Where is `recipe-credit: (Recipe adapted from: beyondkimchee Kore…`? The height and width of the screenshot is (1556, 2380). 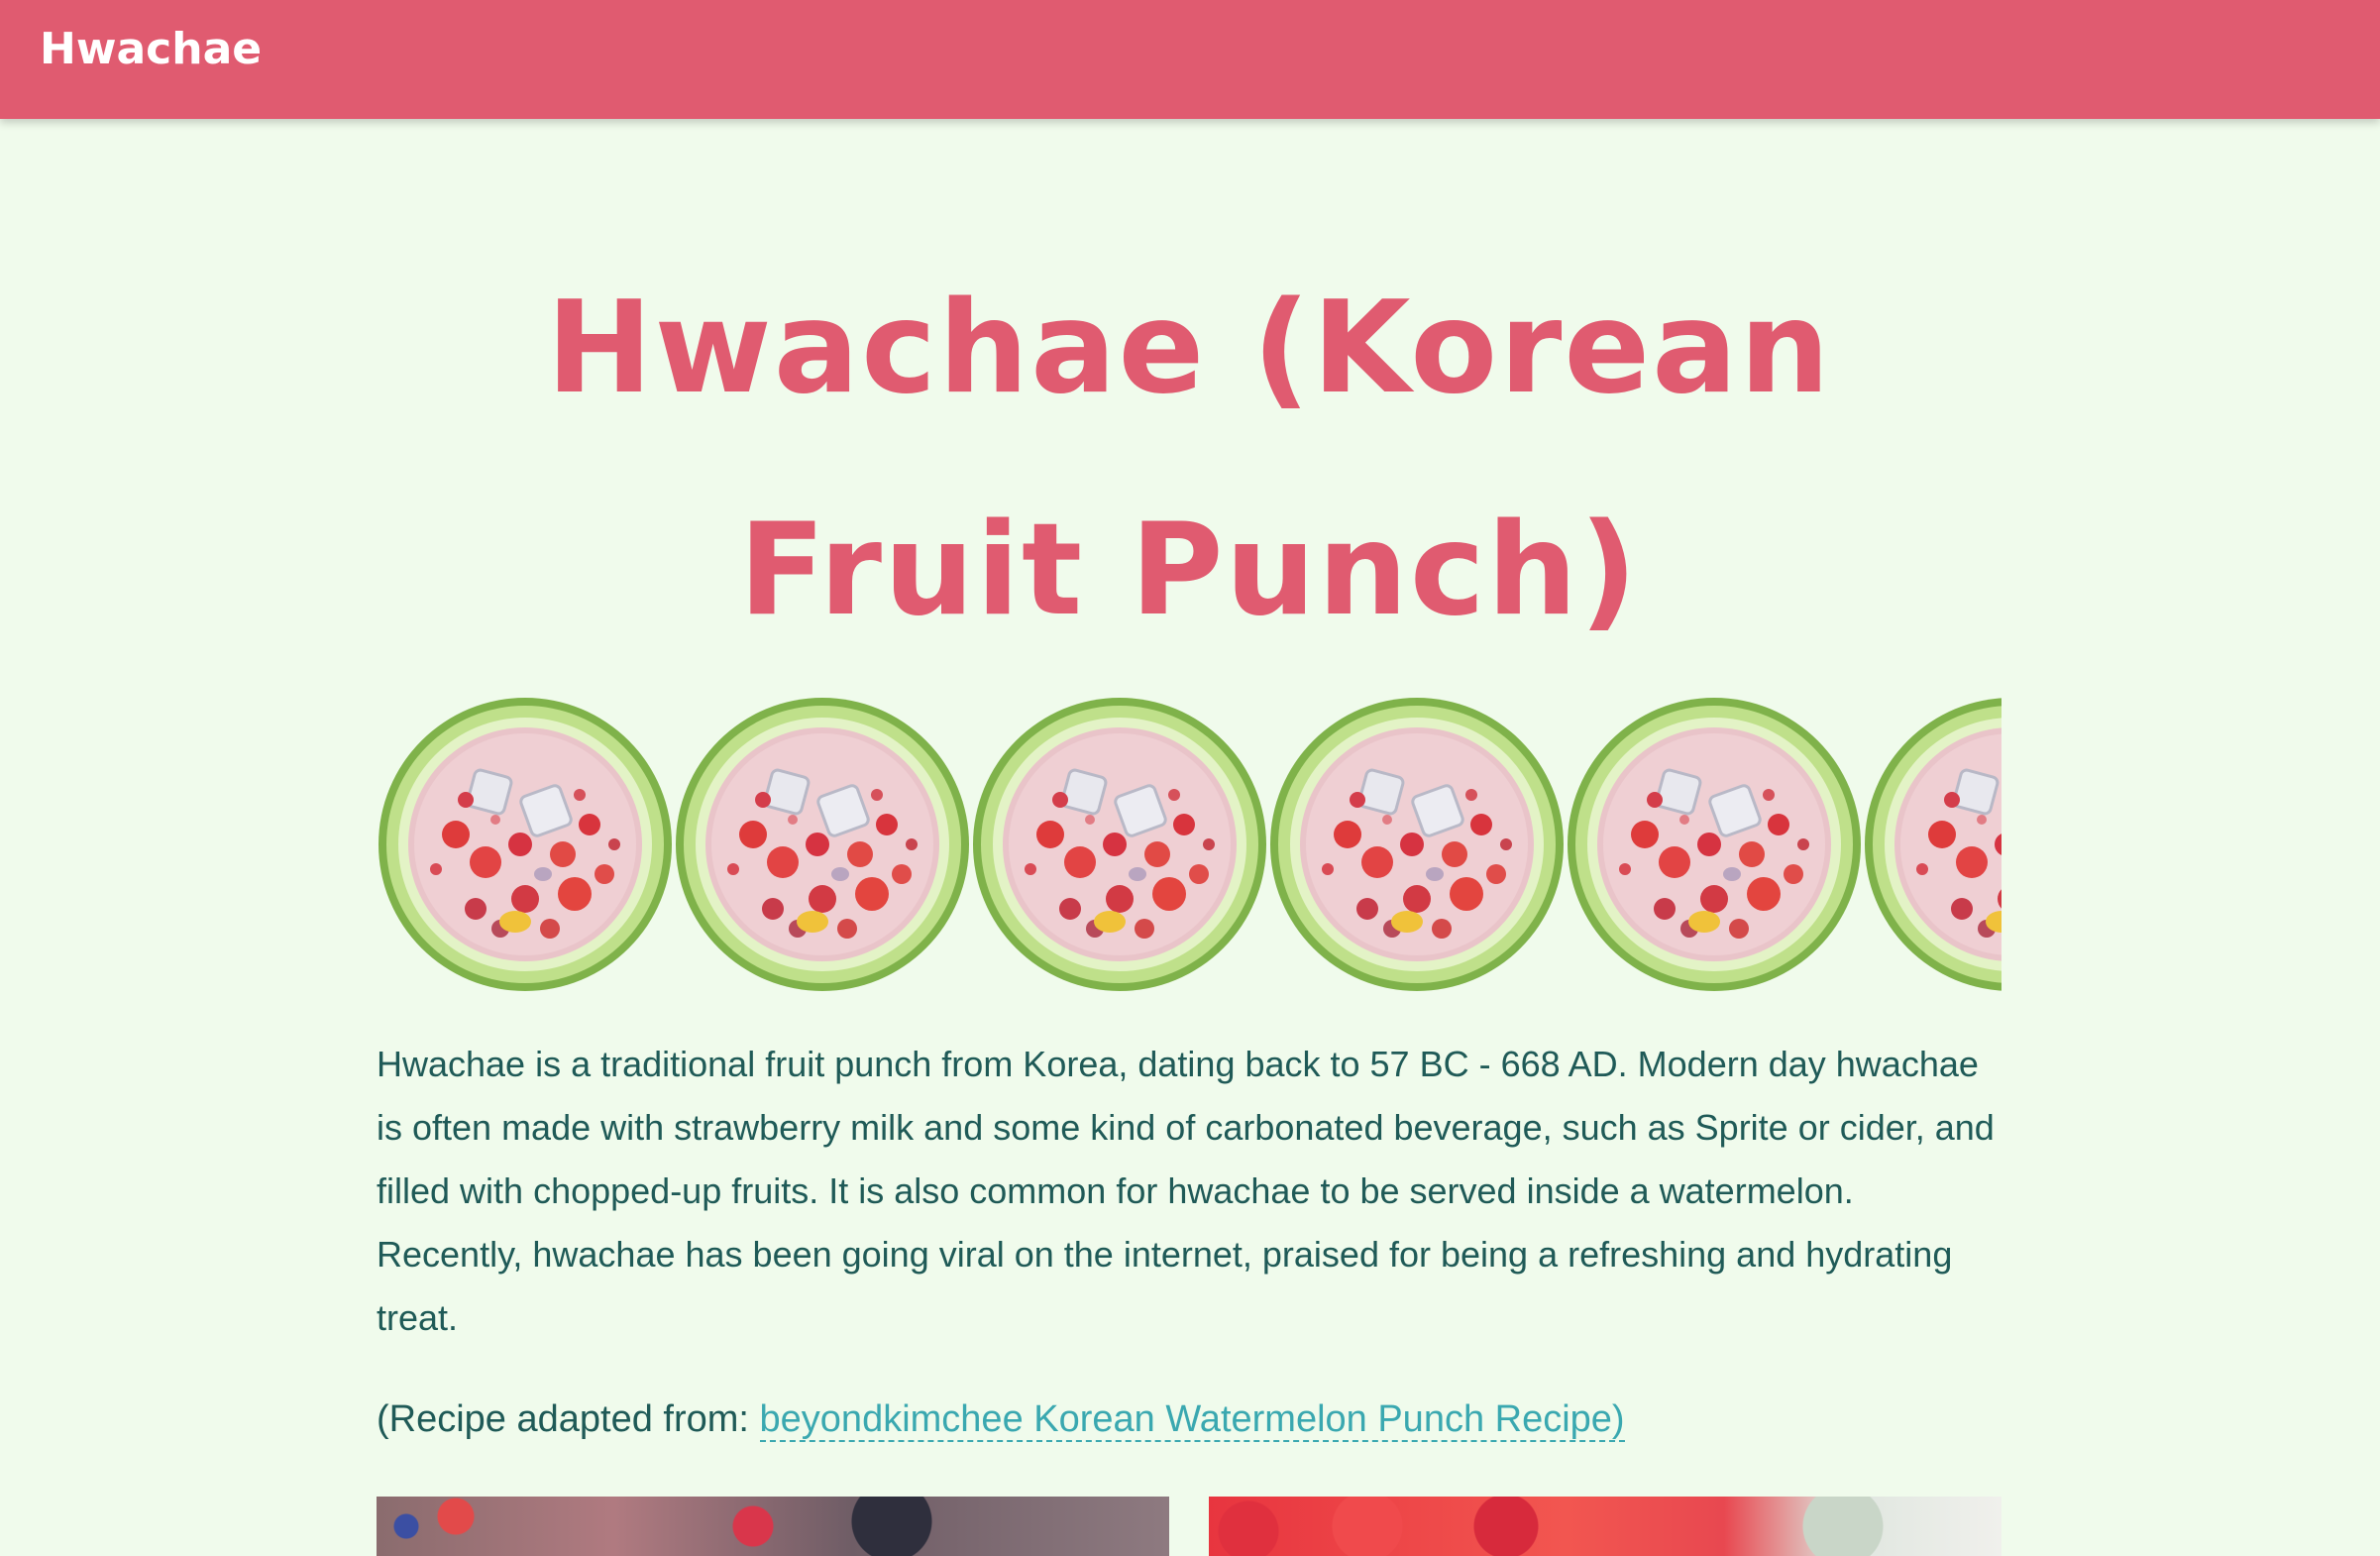
recipe-credit: (Recipe adapted from: beyondkimchee Kore… is located at coordinates (1189, 1419).